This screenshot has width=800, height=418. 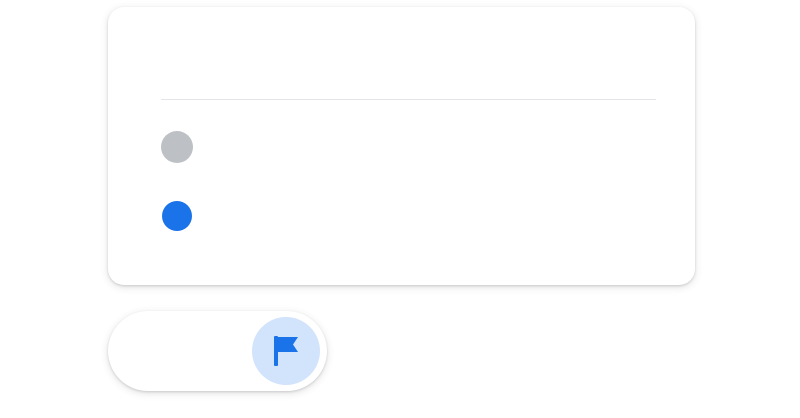 What do you see at coordinates (177, 216) in the screenshot?
I see `blue-dot` at bounding box center [177, 216].